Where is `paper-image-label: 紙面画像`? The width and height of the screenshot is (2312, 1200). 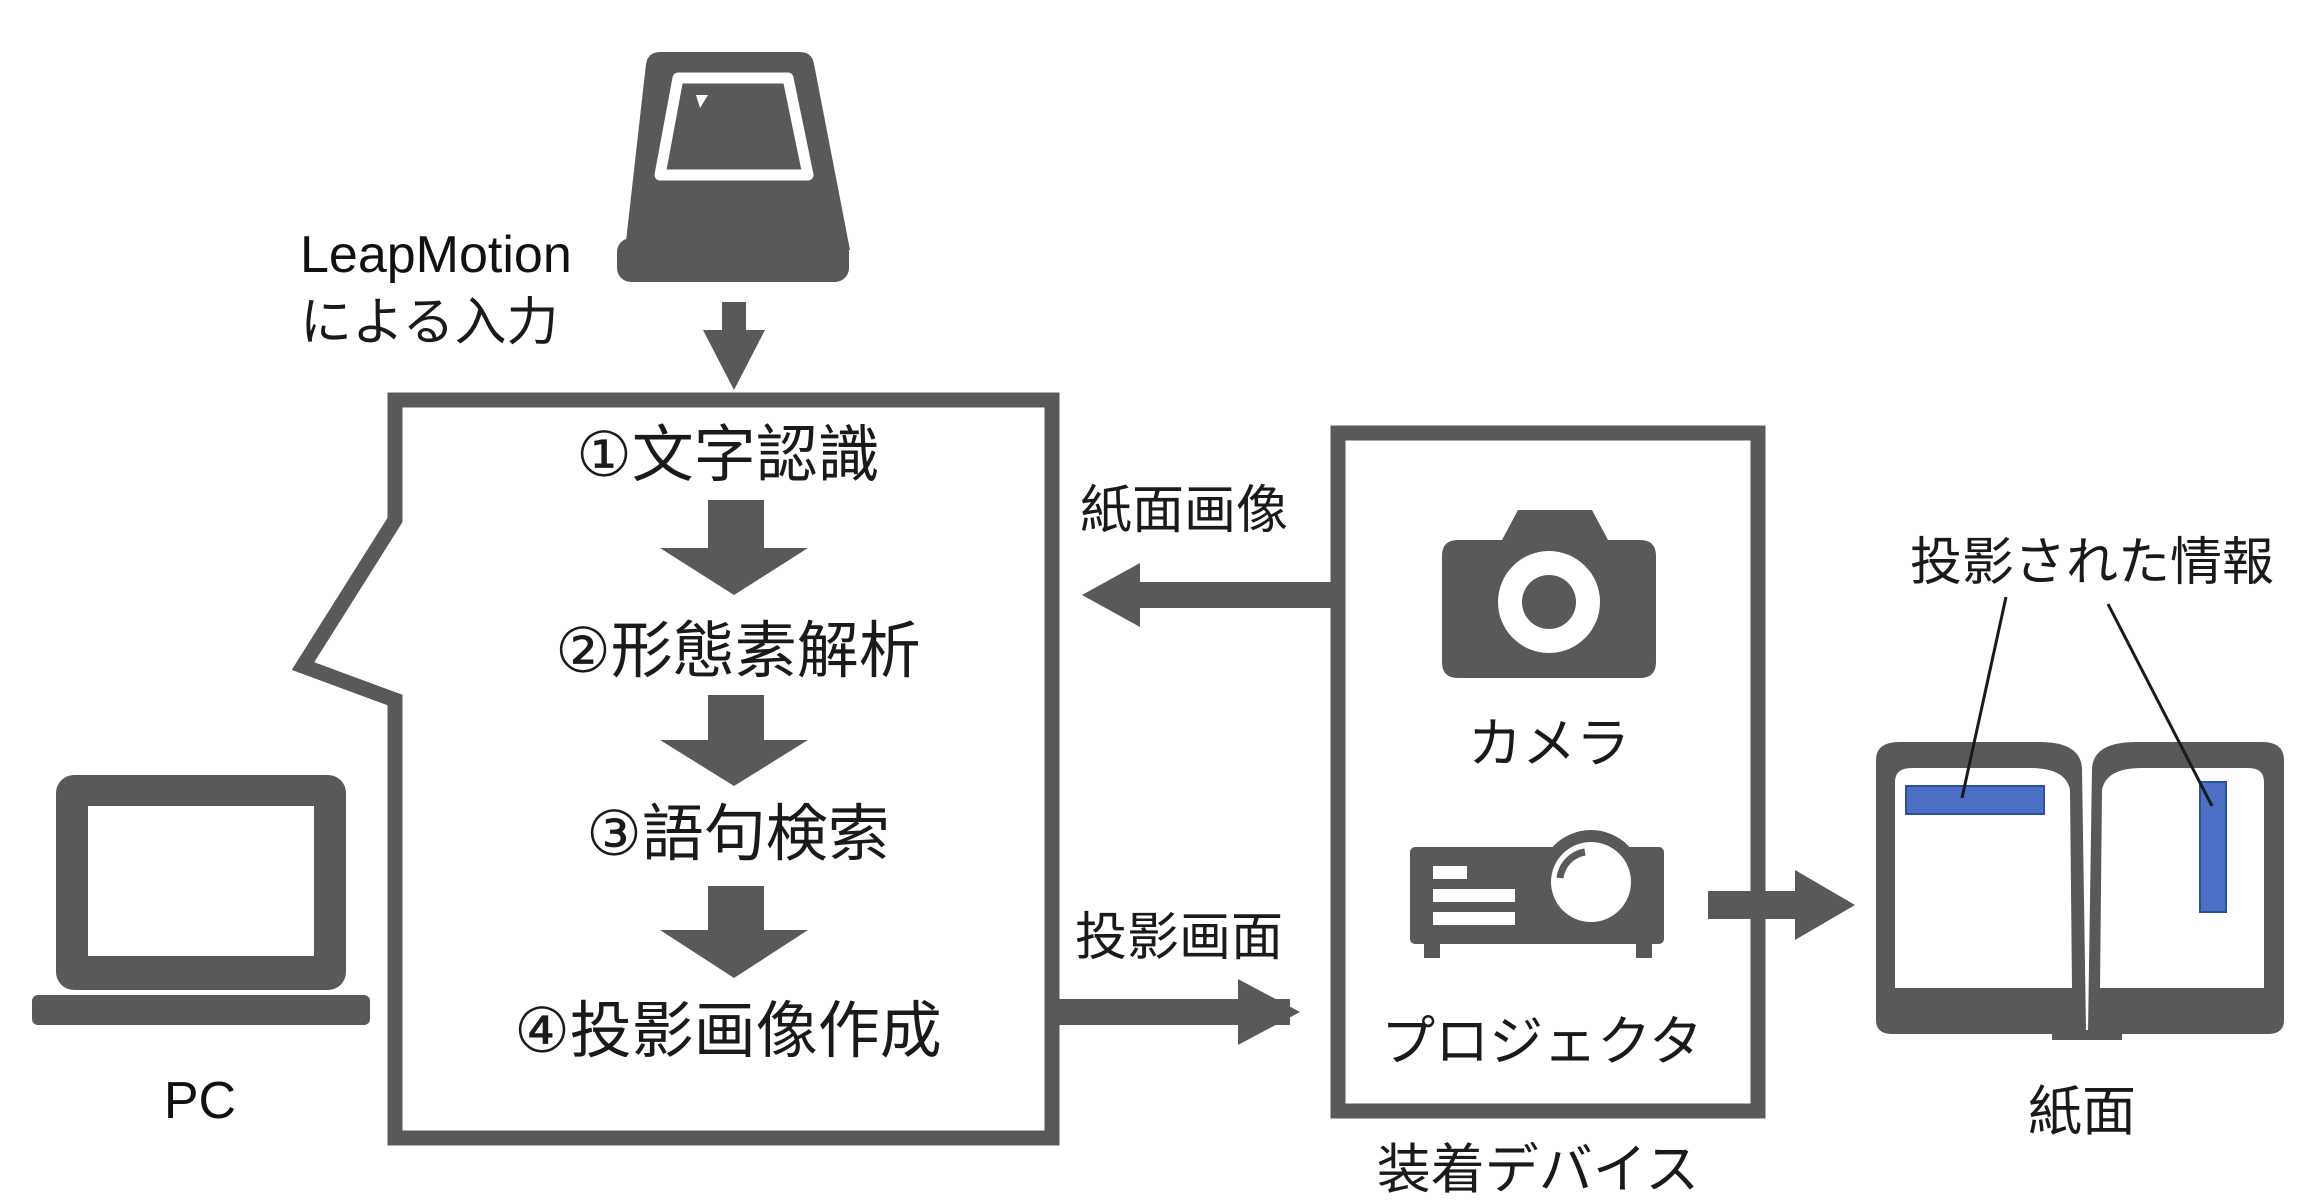 paper-image-label: 紙面画像 is located at coordinates (1184, 511).